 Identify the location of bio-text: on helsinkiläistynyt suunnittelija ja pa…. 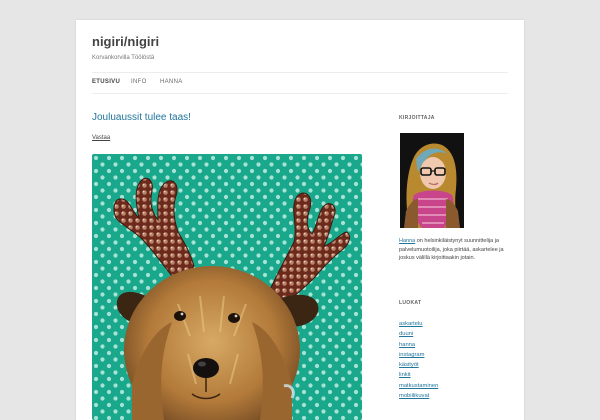
(451, 249).